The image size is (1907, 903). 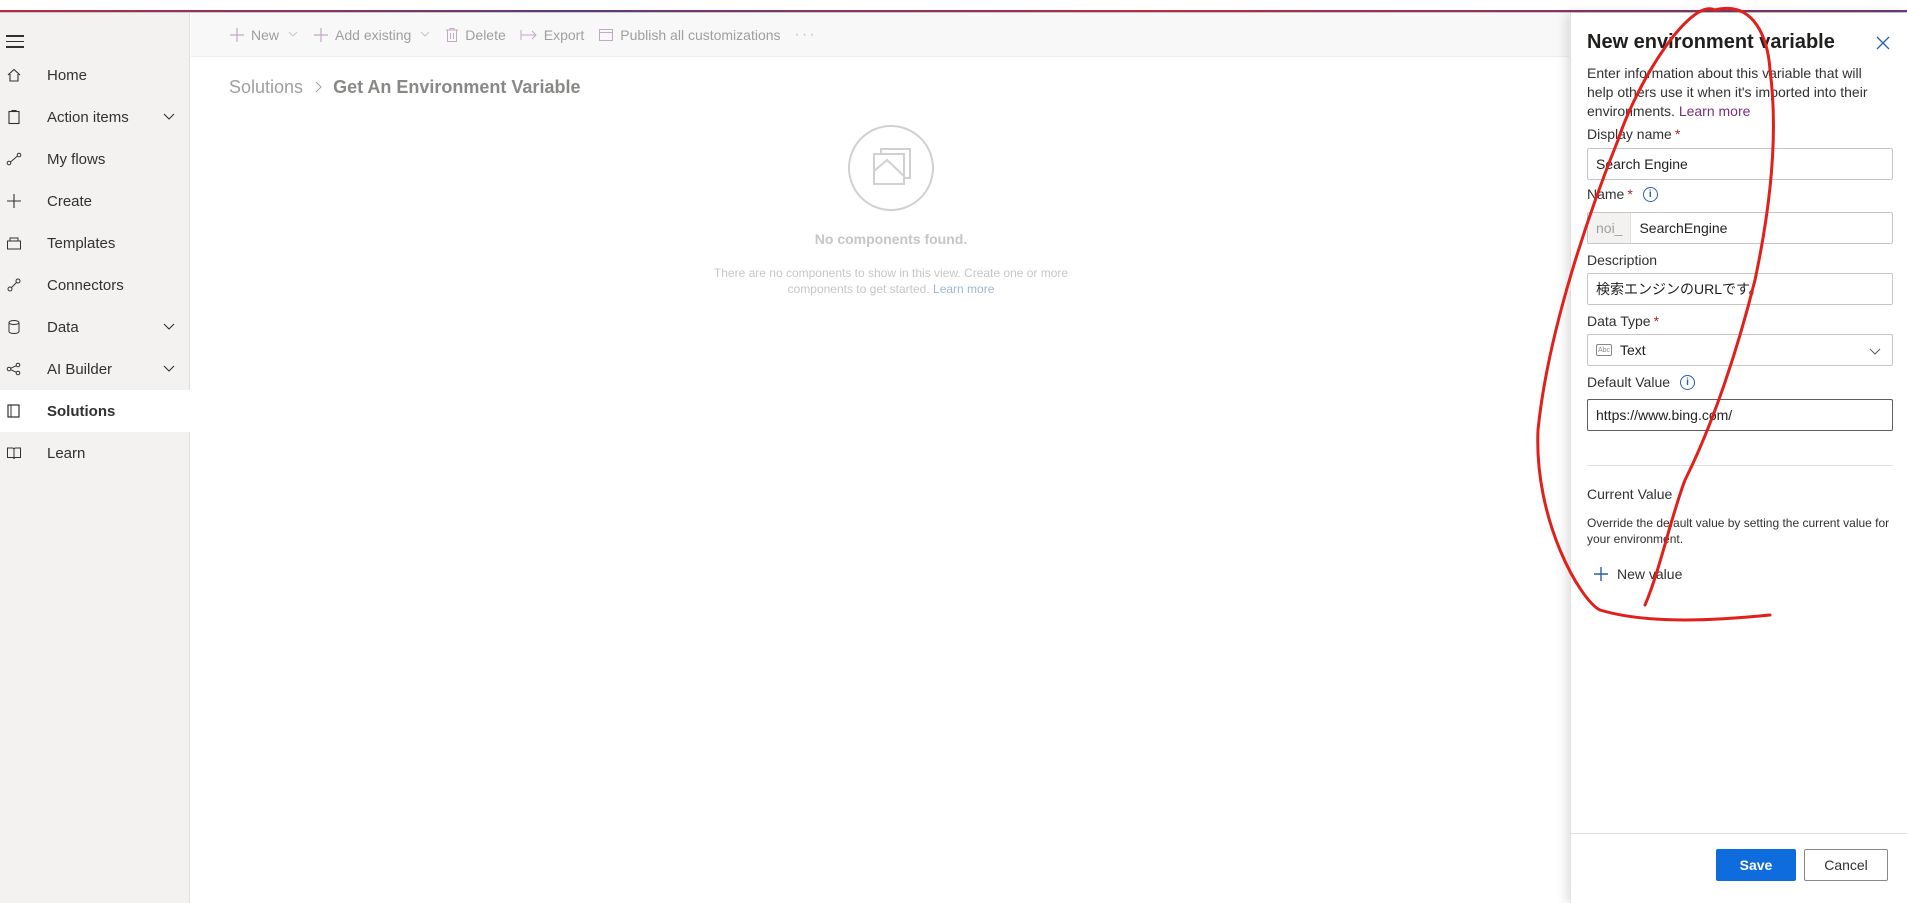 I want to click on database-icon, so click(x=14, y=327).